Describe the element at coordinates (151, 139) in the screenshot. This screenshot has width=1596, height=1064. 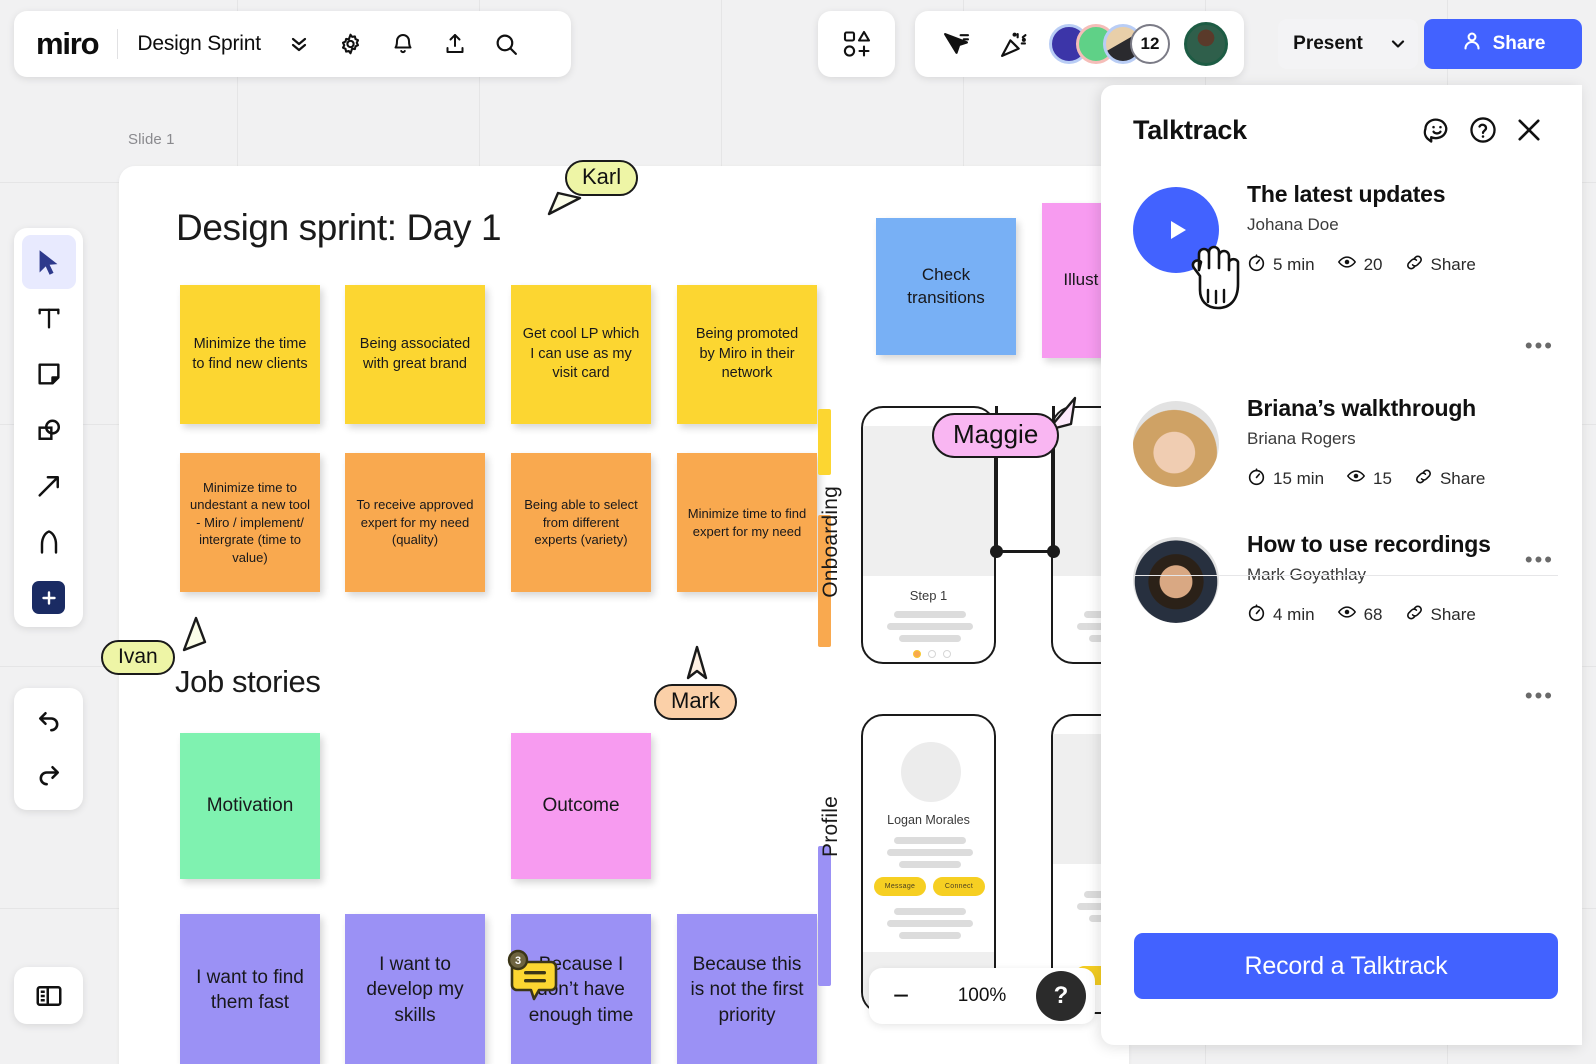
I see `frame-label: Slide 1` at that location.